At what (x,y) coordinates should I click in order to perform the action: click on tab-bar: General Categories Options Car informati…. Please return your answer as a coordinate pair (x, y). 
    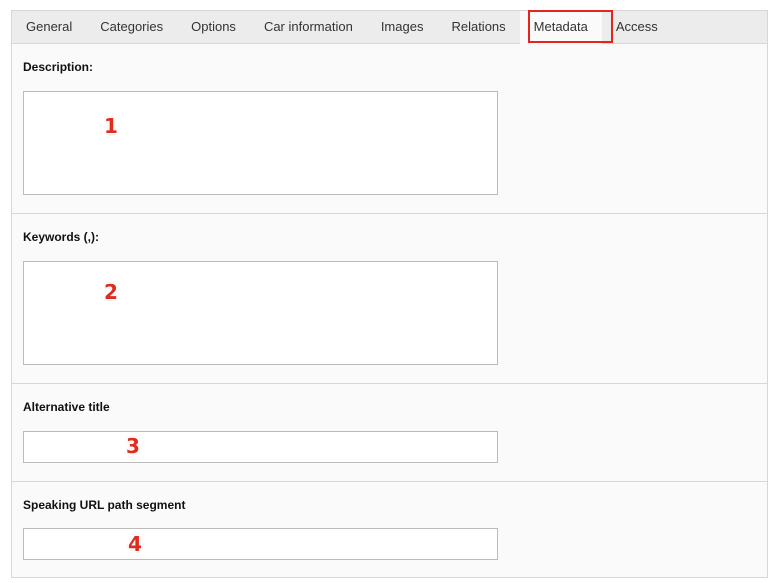
    Looking at the image, I should click on (389, 27).